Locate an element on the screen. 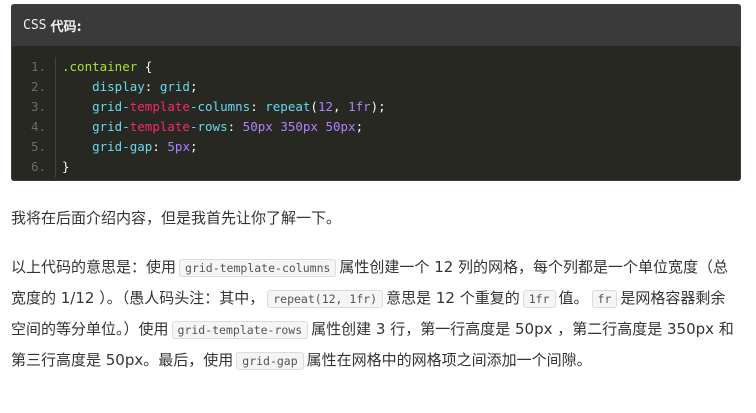 Image resolution: width=756 pixels, height=413 pixels. paragraph-intro: 我将在后面介绍内容，但是我首先让你了解一下。 is located at coordinates (176, 218).